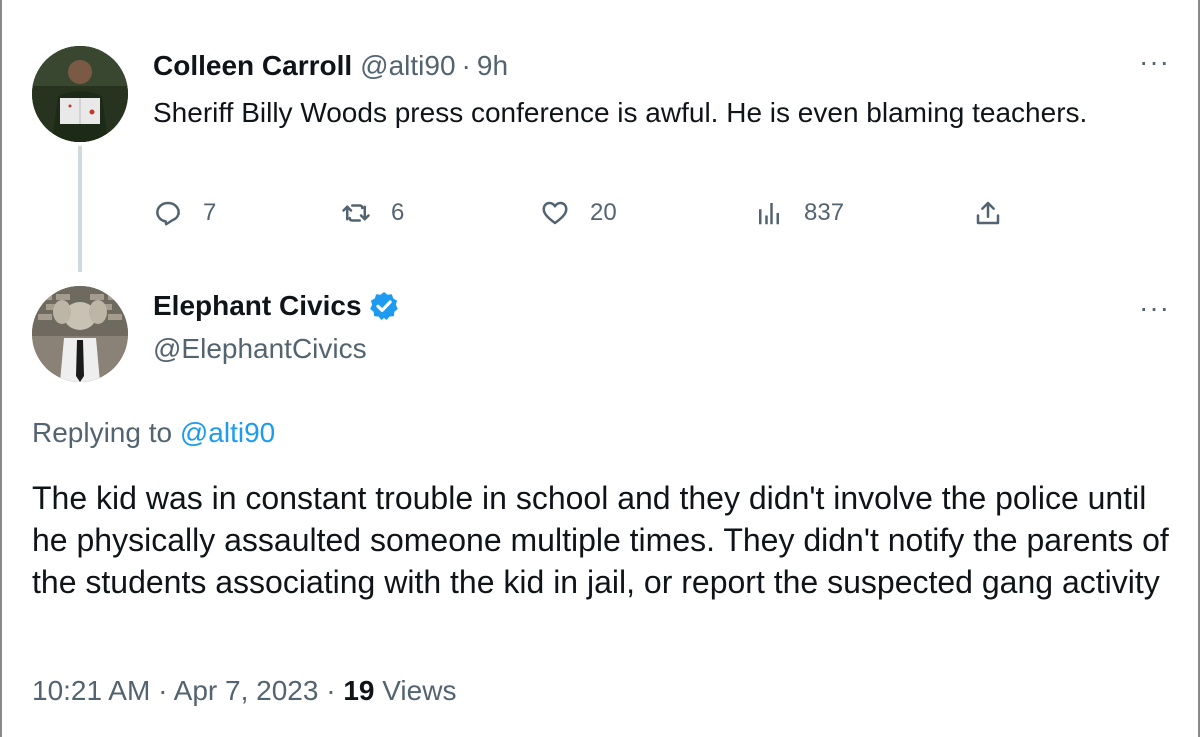 The width and height of the screenshot is (1200, 737). I want to click on tweet1-header: Colleen Carroll @alti90 · 9h, so click(330, 66).